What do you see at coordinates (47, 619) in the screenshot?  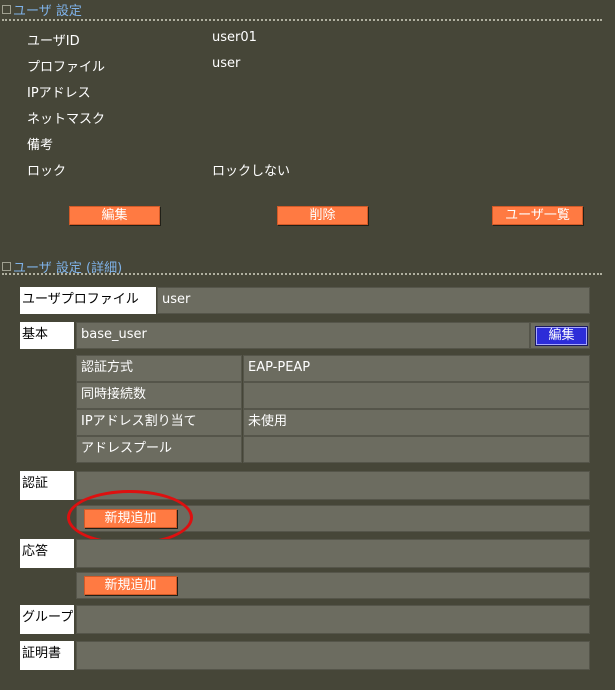 I see `group-label: グループ` at bounding box center [47, 619].